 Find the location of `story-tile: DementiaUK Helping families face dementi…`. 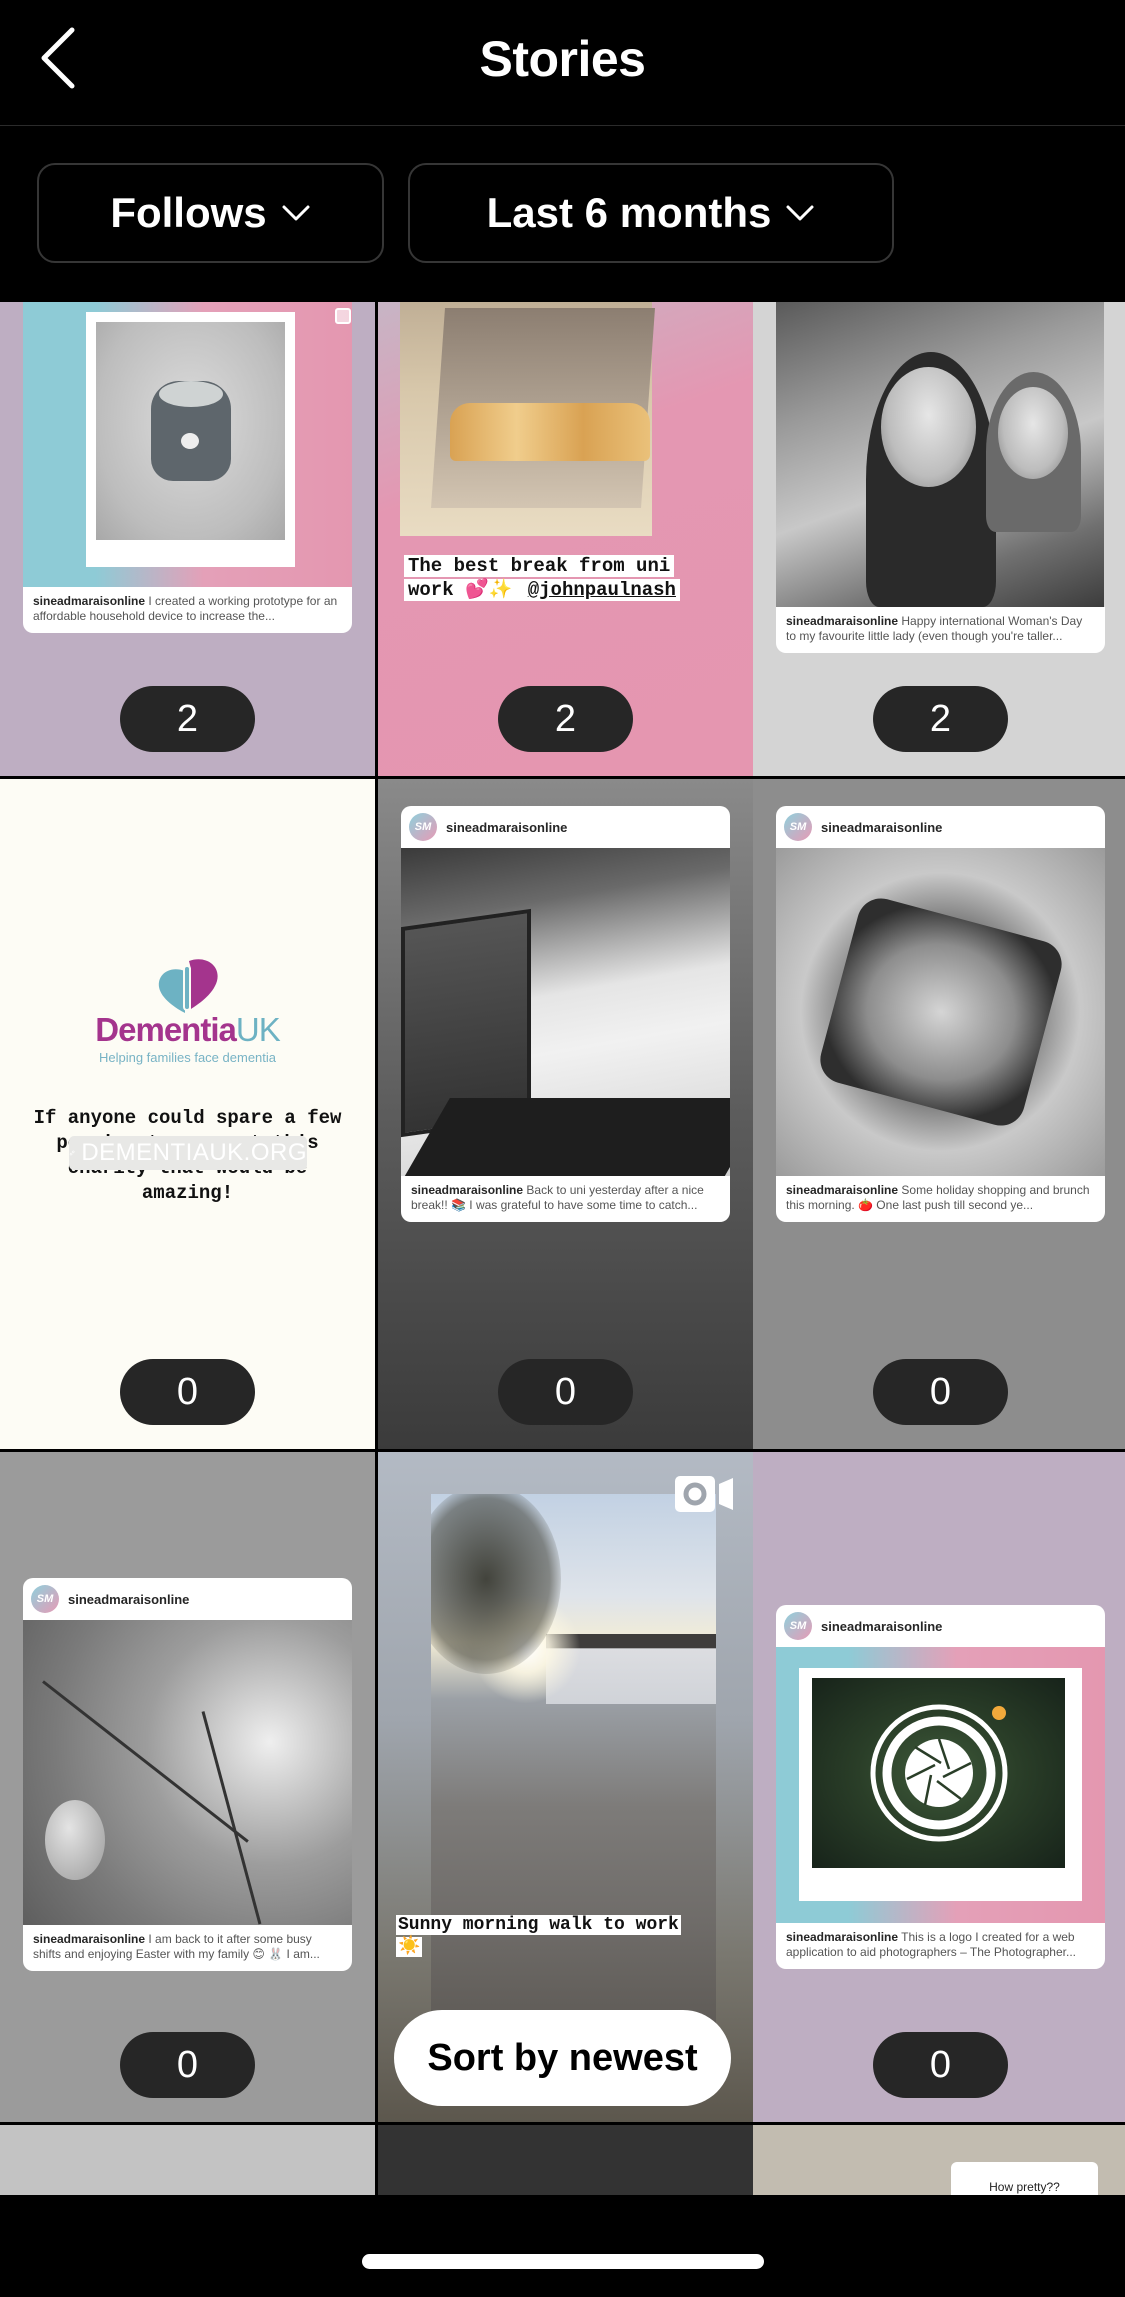

story-tile: DementiaUK Helping families face dementi… is located at coordinates (187, 1114).